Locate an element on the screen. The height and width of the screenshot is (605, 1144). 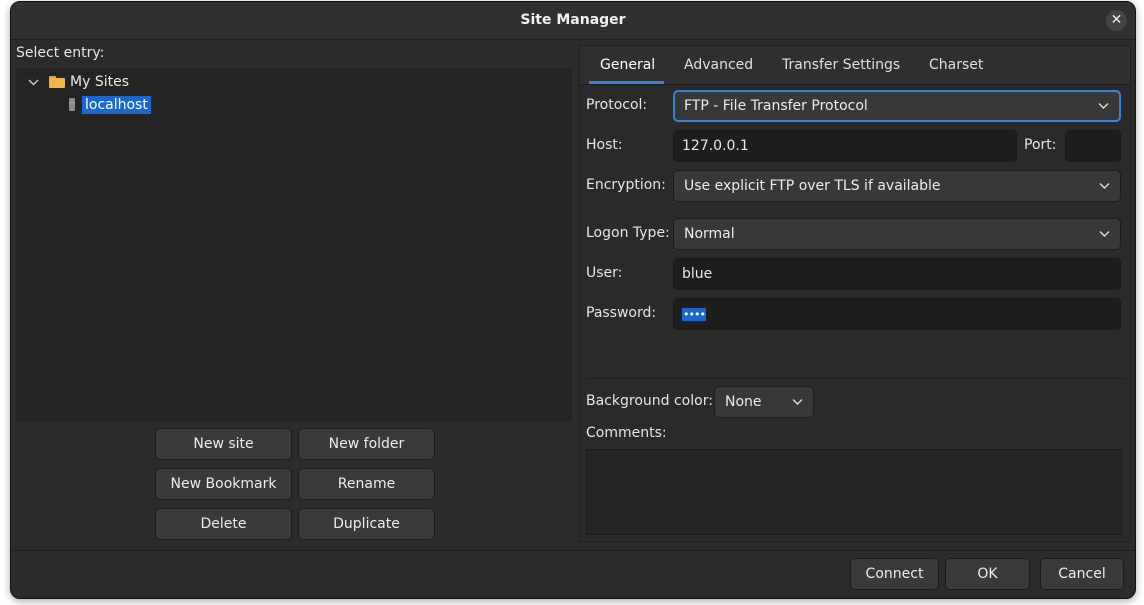
dialog-button-bar: Connect OK Cancel is located at coordinates (573, 574).